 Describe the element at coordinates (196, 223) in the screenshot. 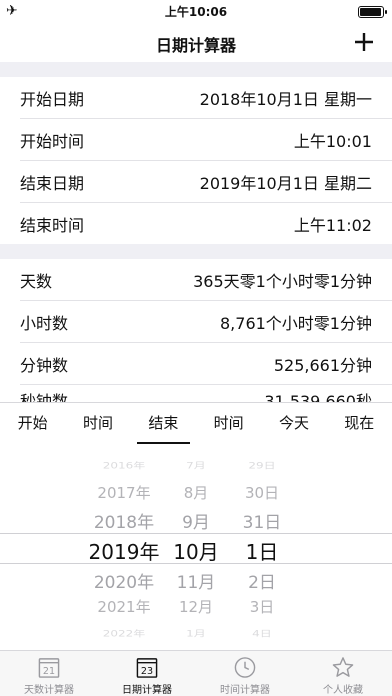

I see `end-time-row: 结束时间 上午11:02` at that location.